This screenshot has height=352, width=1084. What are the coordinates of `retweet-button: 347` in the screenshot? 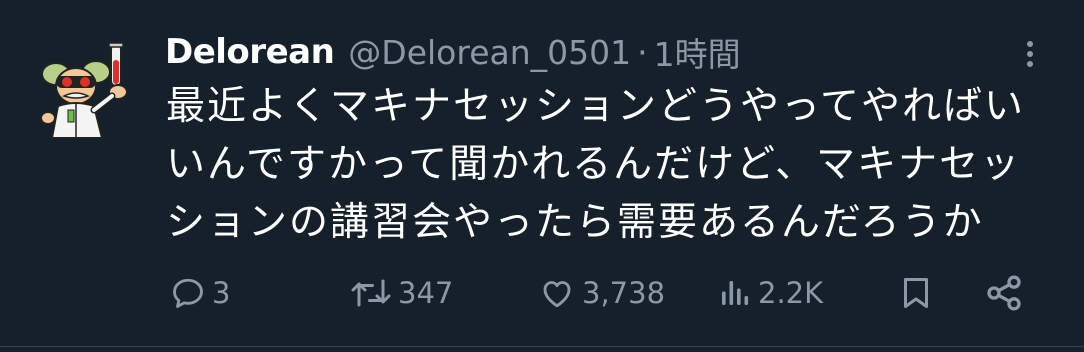 It's located at (401, 293).